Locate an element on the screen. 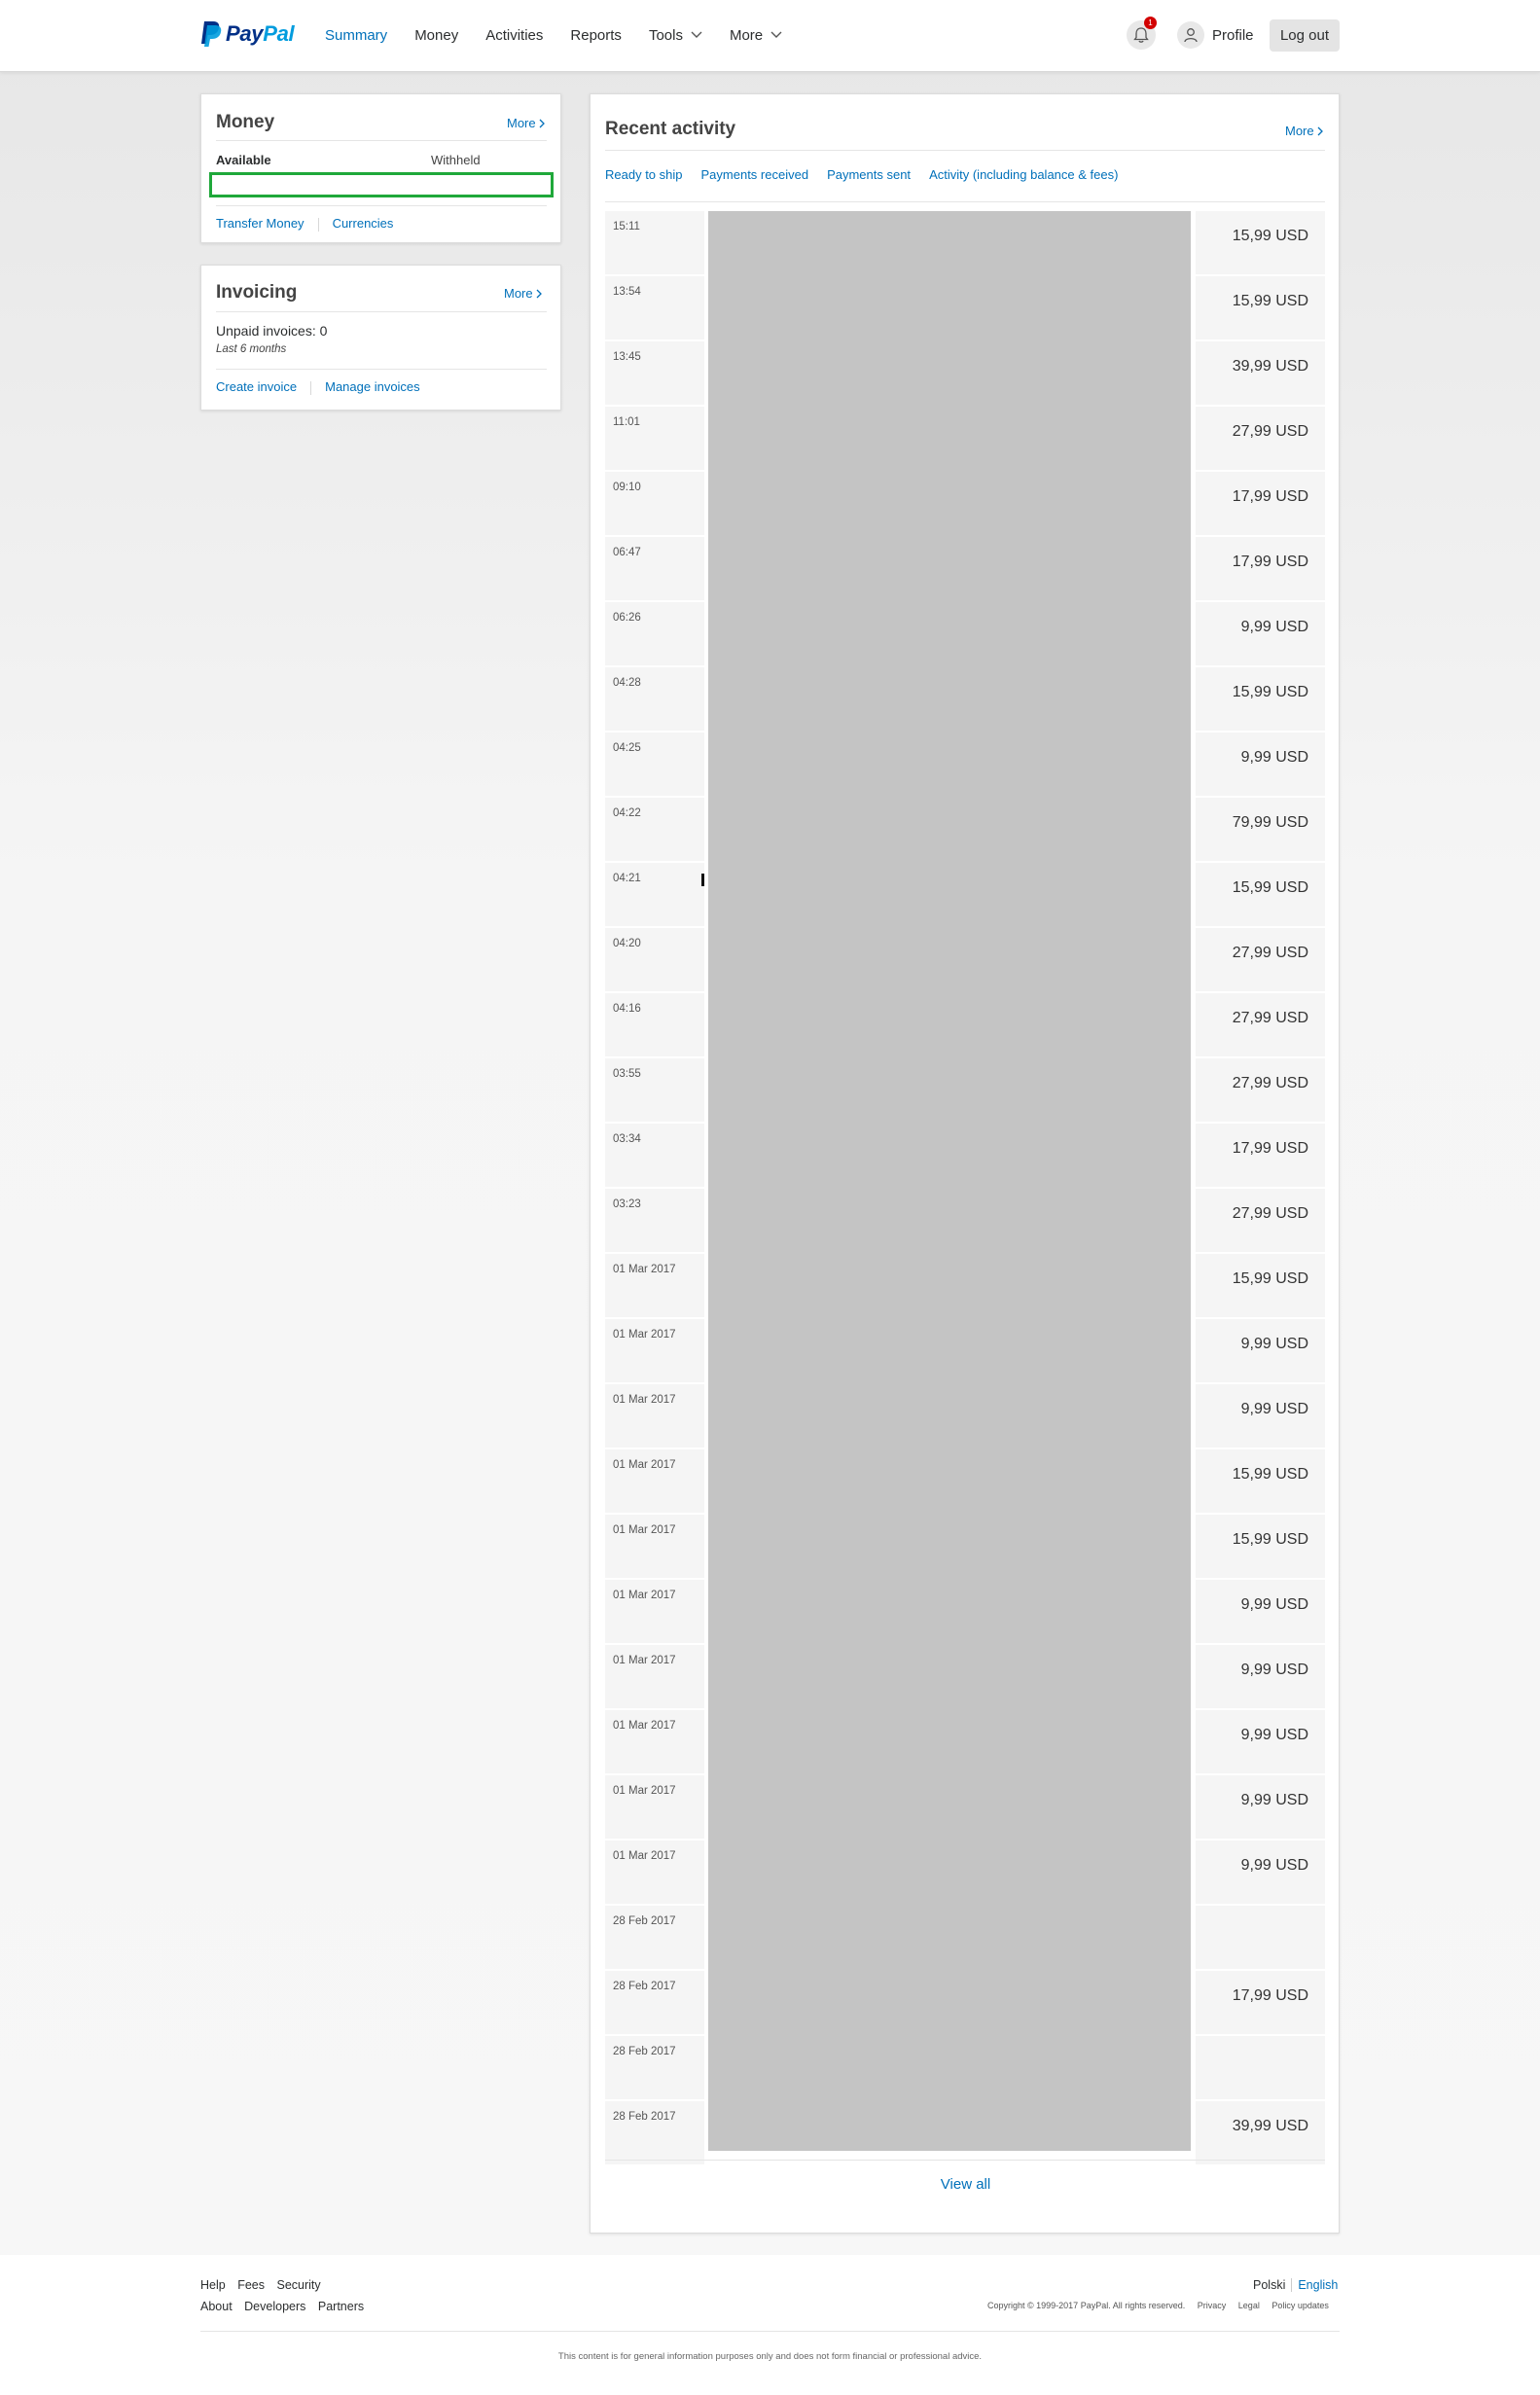 The width and height of the screenshot is (1540, 2395). text-cursor is located at coordinates (702, 880).